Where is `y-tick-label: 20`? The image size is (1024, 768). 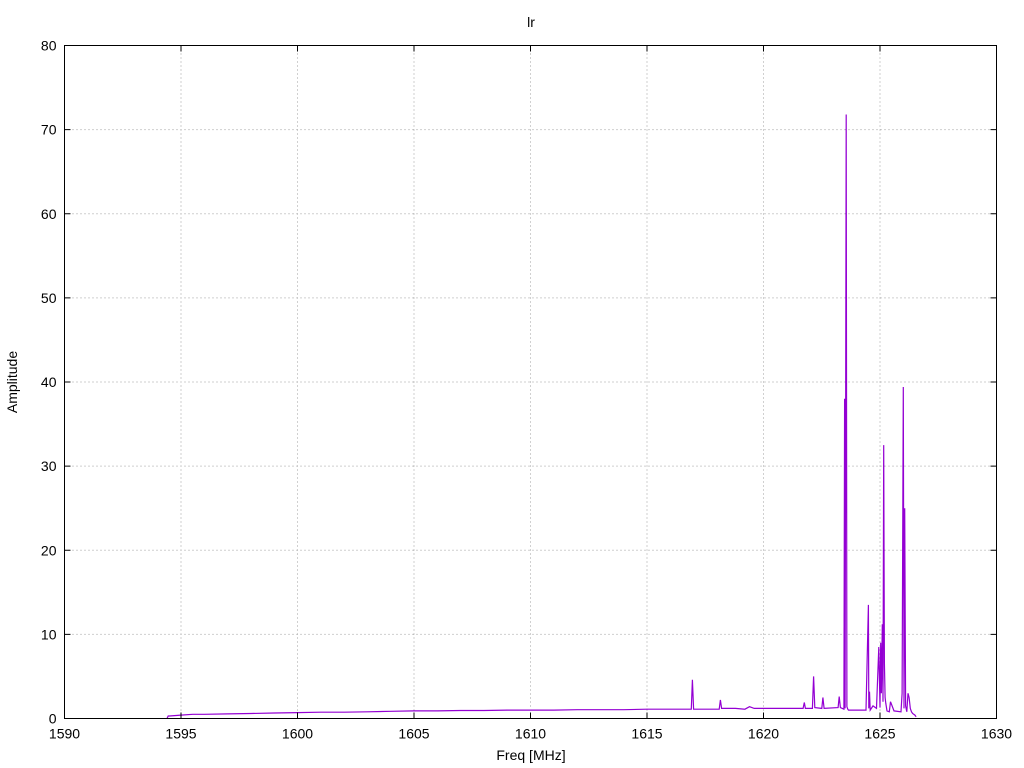
y-tick-label: 20 is located at coordinates (49, 550).